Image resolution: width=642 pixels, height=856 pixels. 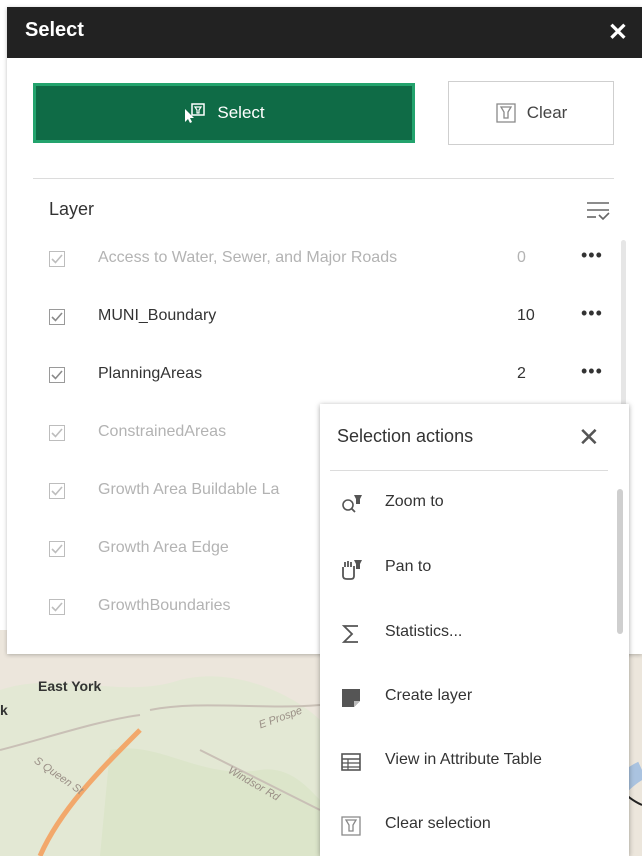 What do you see at coordinates (54, 30) in the screenshot?
I see `panel-title: Select` at bounding box center [54, 30].